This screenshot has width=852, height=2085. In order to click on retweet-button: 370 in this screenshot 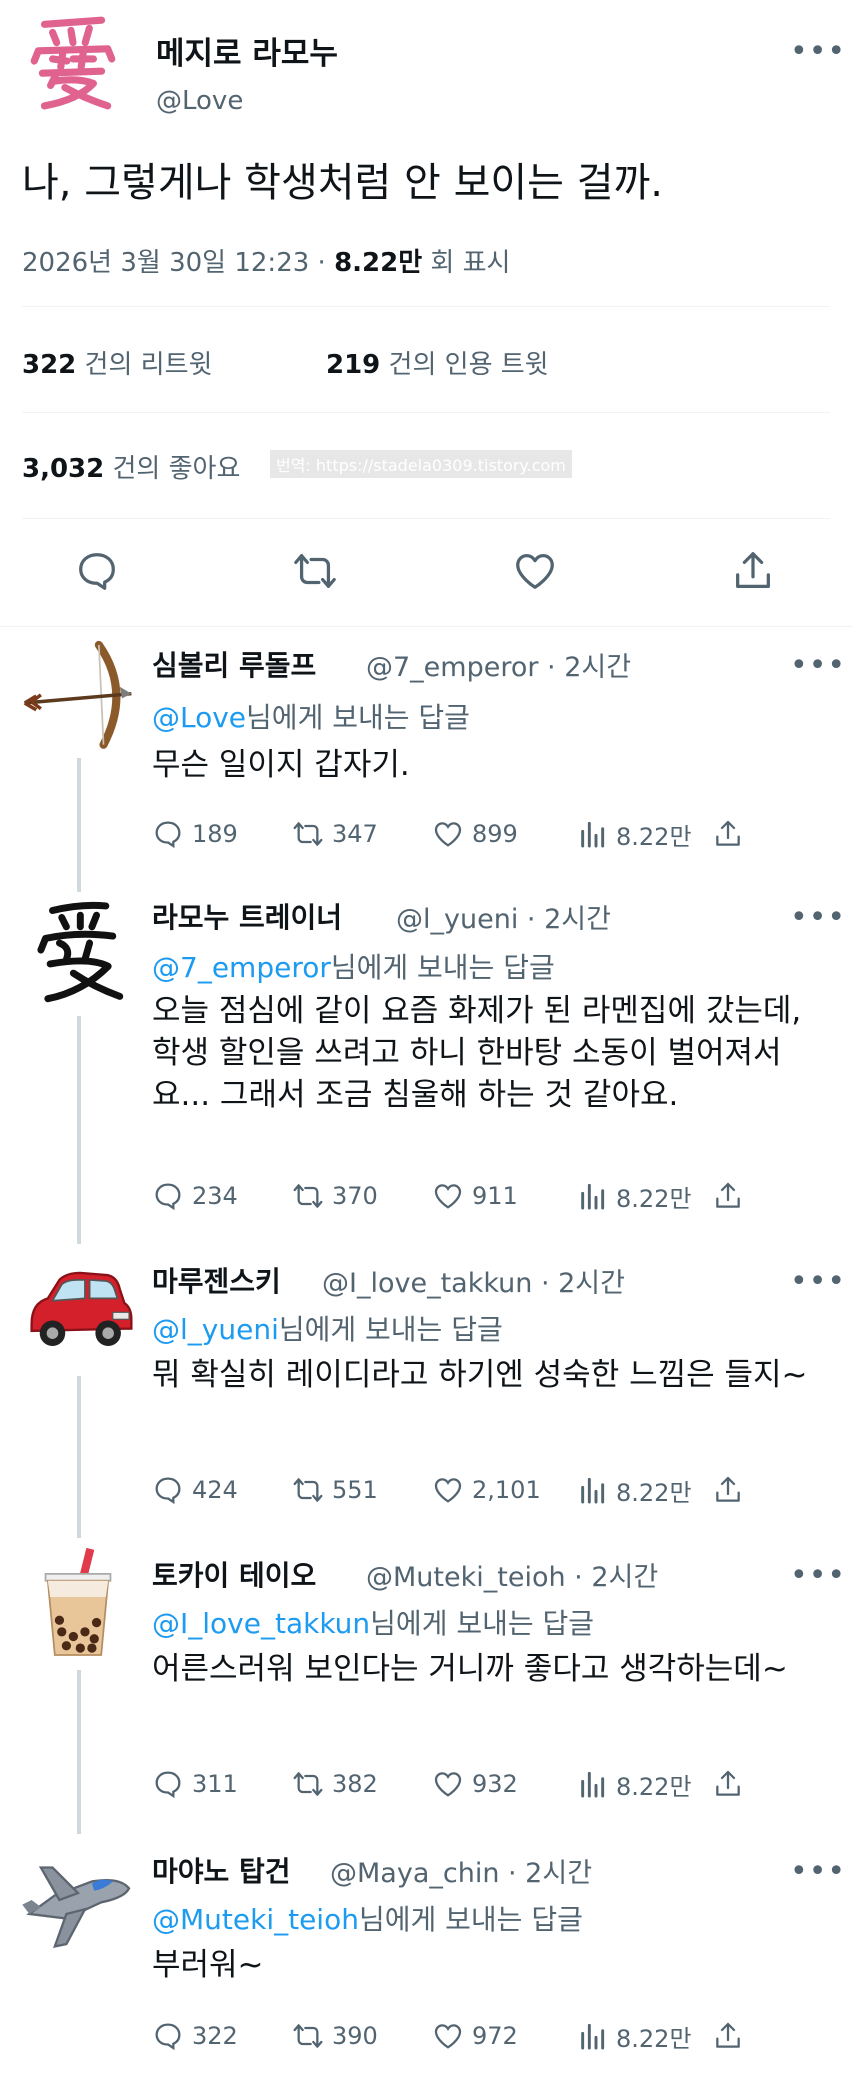, I will do `click(335, 1196)`.